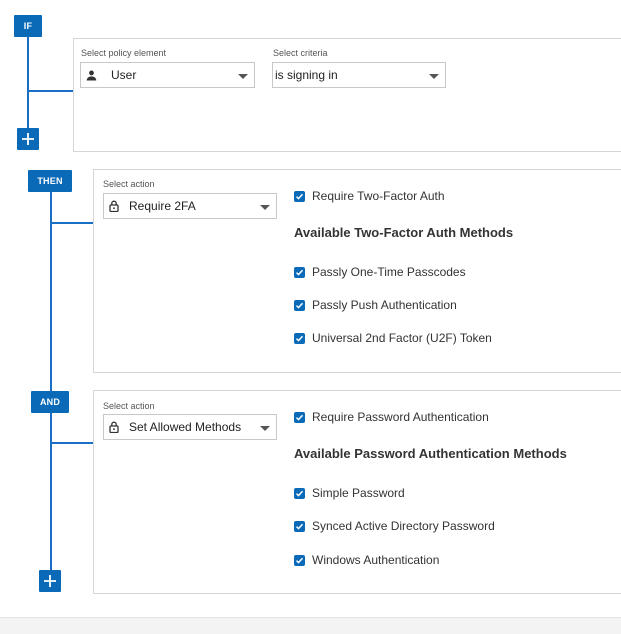 The height and width of the screenshot is (634, 621). I want to click on require-two-factor-label: Require Two-Factor Auth, so click(378, 196).